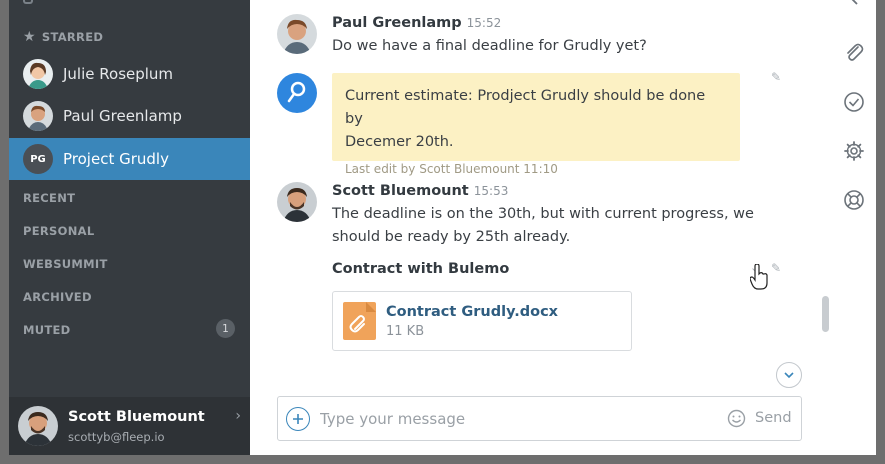  I want to click on add-attachment-button, so click(298, 419).